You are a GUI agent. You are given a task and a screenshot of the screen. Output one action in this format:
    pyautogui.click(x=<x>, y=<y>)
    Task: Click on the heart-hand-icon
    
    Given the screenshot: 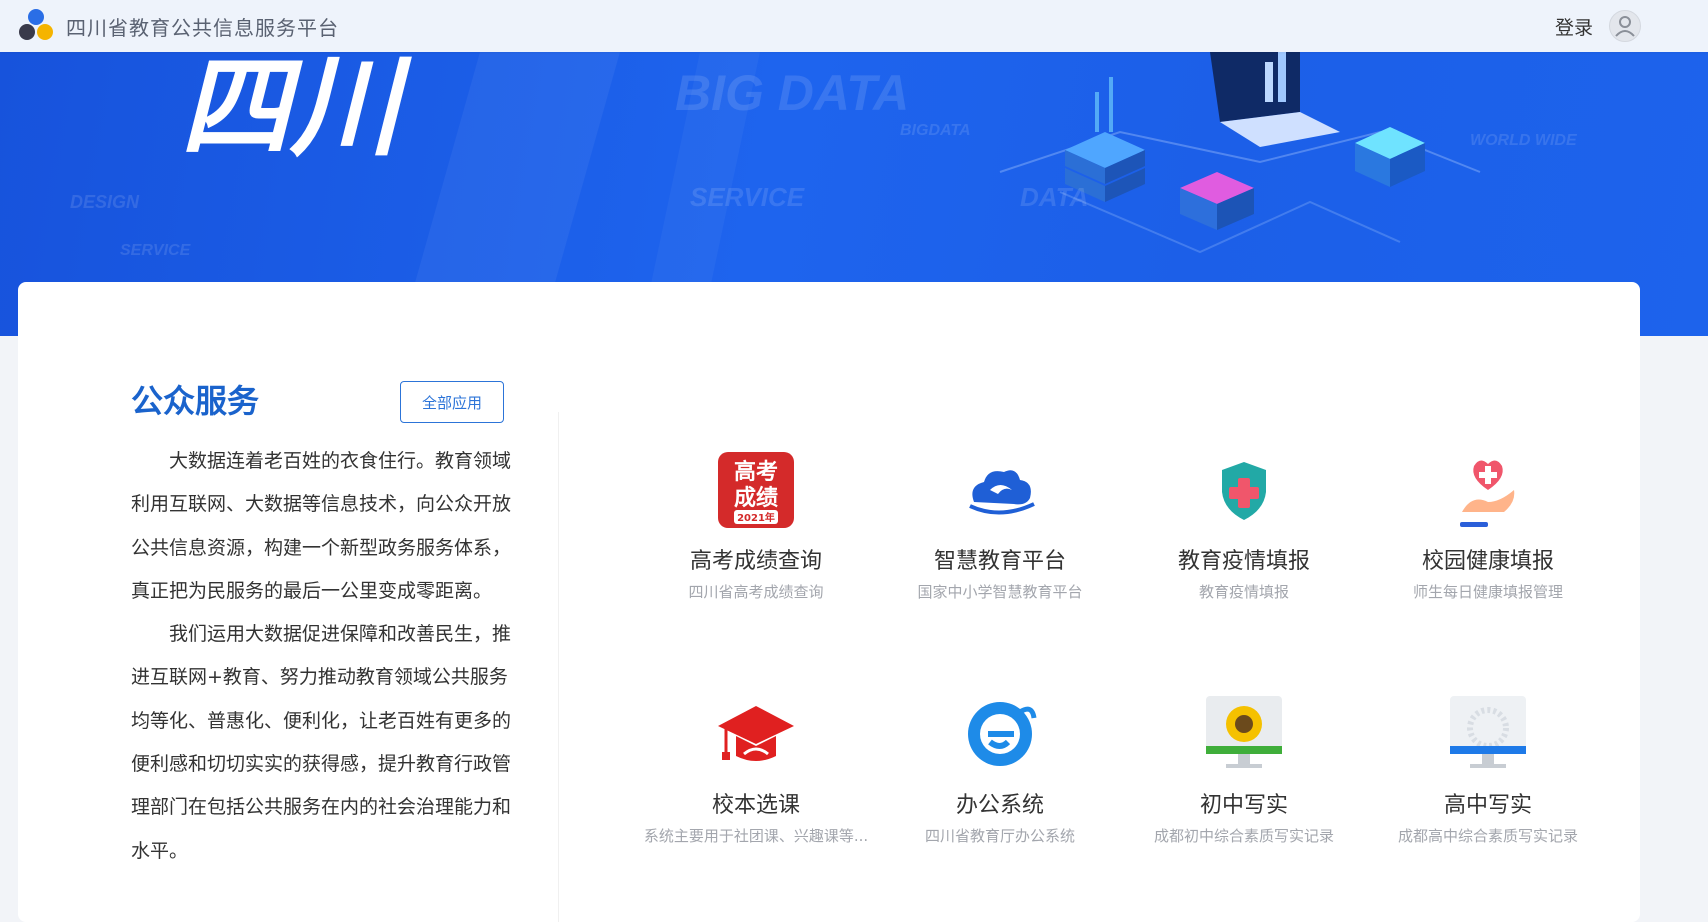 What is the action you would take?
    pyautogui.click(x=1488, y=490)
    